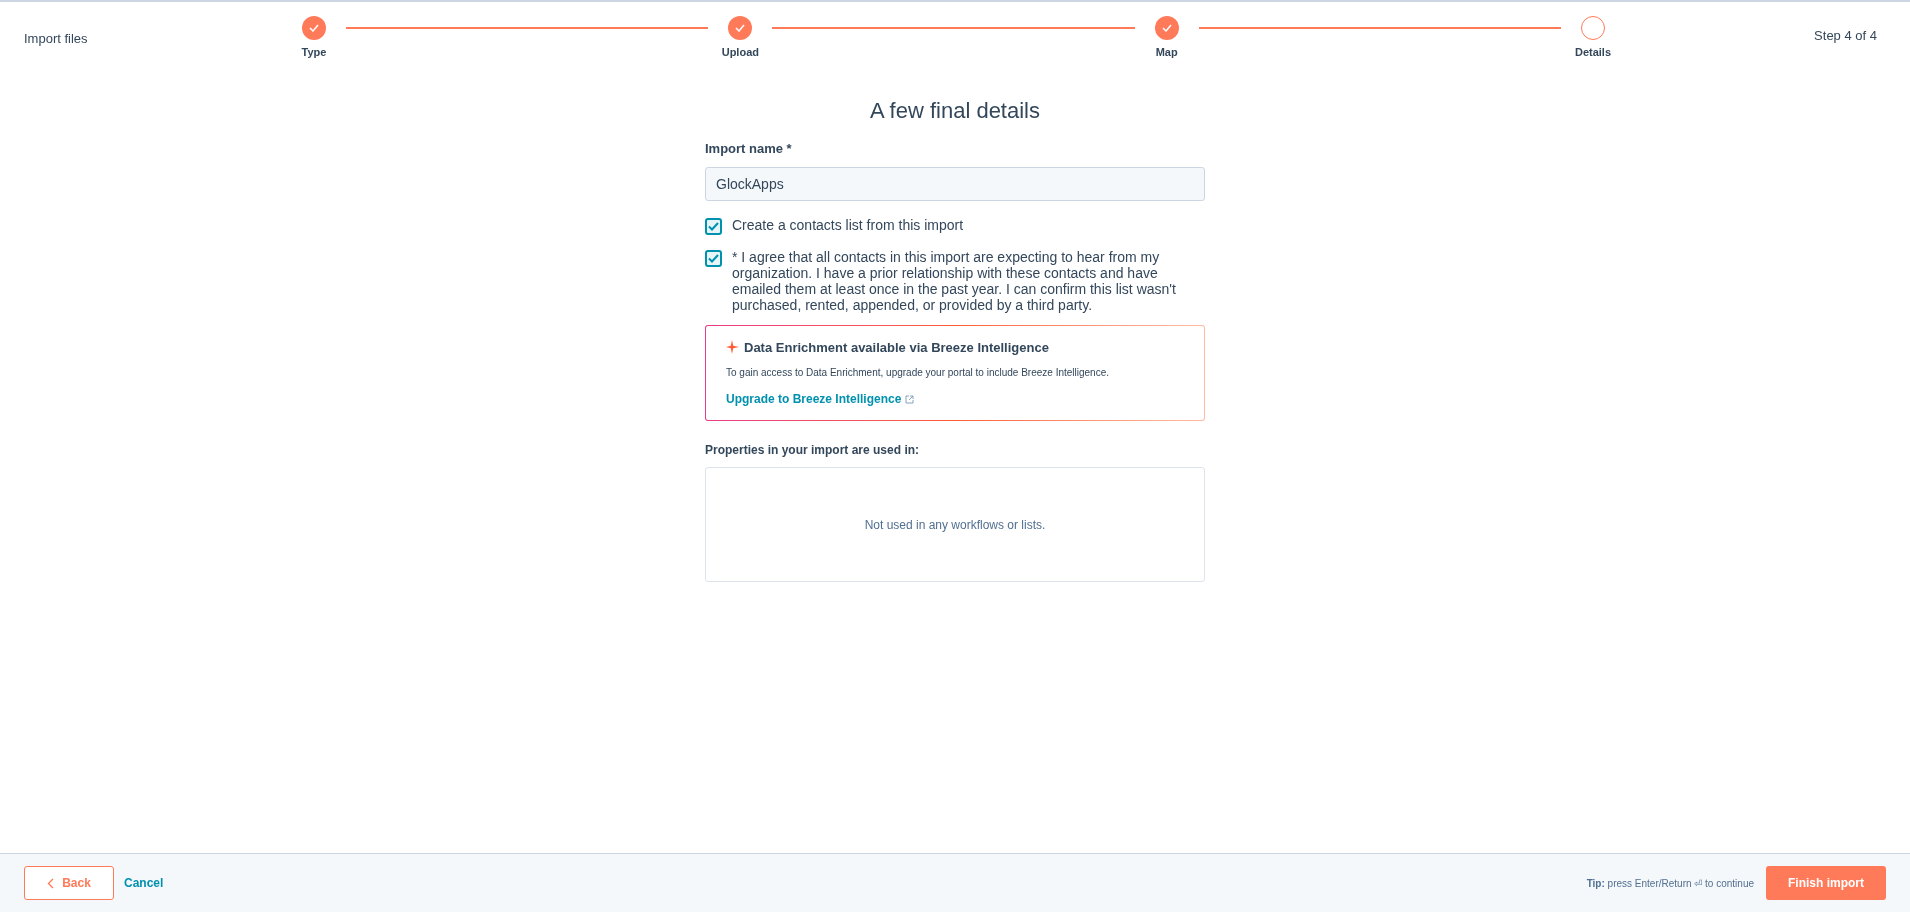  What do you see at coordinates (848, 224) in the screenshot?
I see `checkbox-label: Create a contacts list from this import` at bounding box center [848, 224].